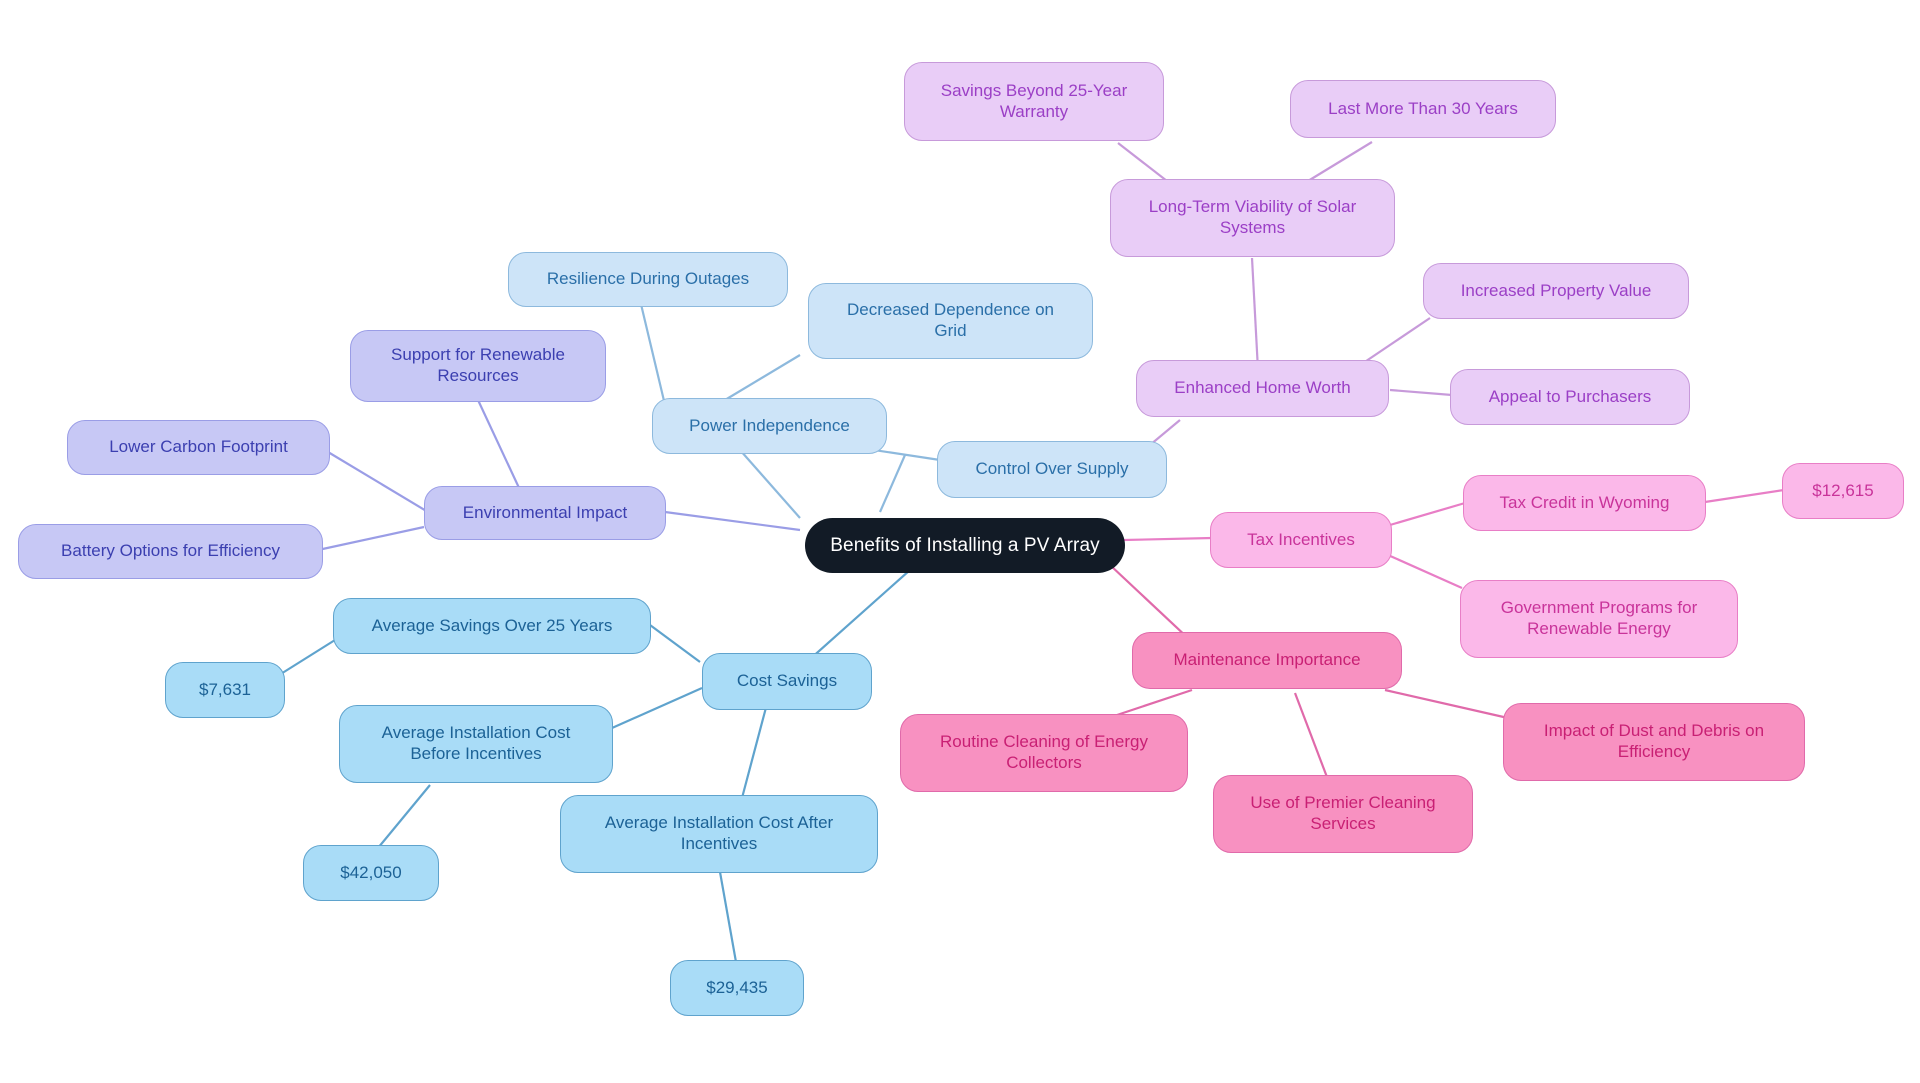 The height and width of the screenshot is (1083, 1920). Describe the element at coordinates (648, 279) in the screenshot. I see `node-resilience-outages: Resilience During Outages` at that location.